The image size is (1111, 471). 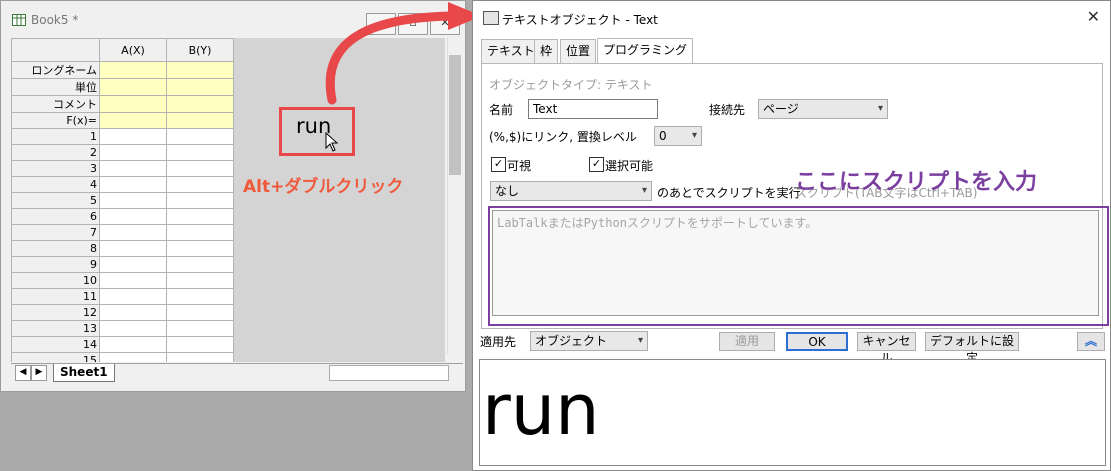 I want to click on link-label: (%,$)にリンク, 置換レベル, so click(x=563, y=137).